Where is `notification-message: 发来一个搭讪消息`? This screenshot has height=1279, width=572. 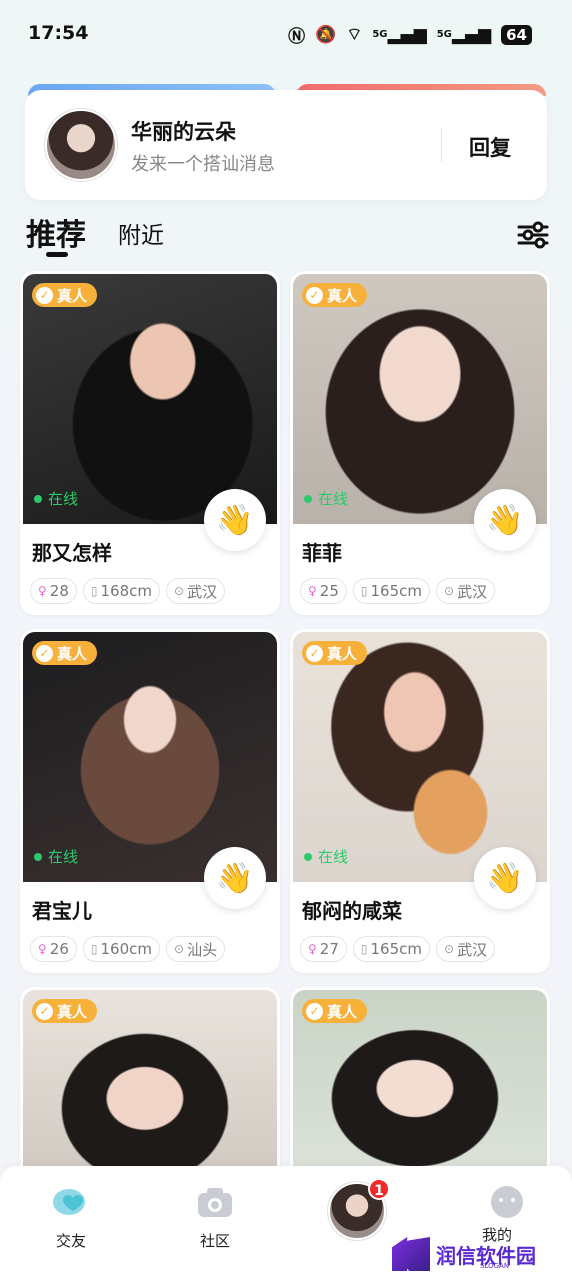
notification-message: 发来一个搭讪消息 is located at coordinates (203, 164).